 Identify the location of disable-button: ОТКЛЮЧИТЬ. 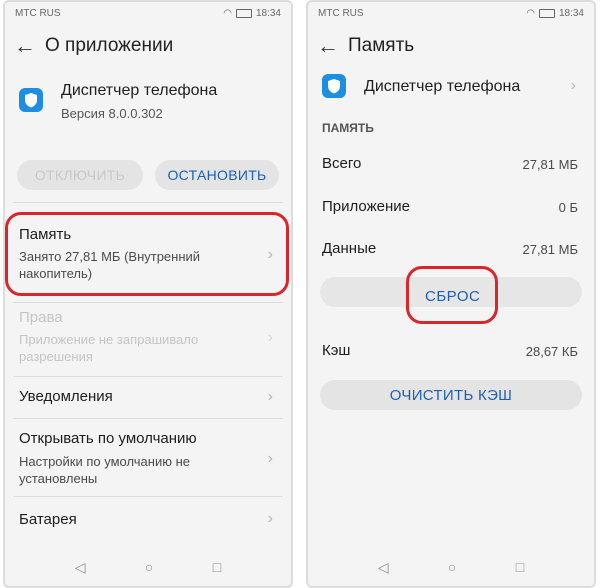
(80, 175).